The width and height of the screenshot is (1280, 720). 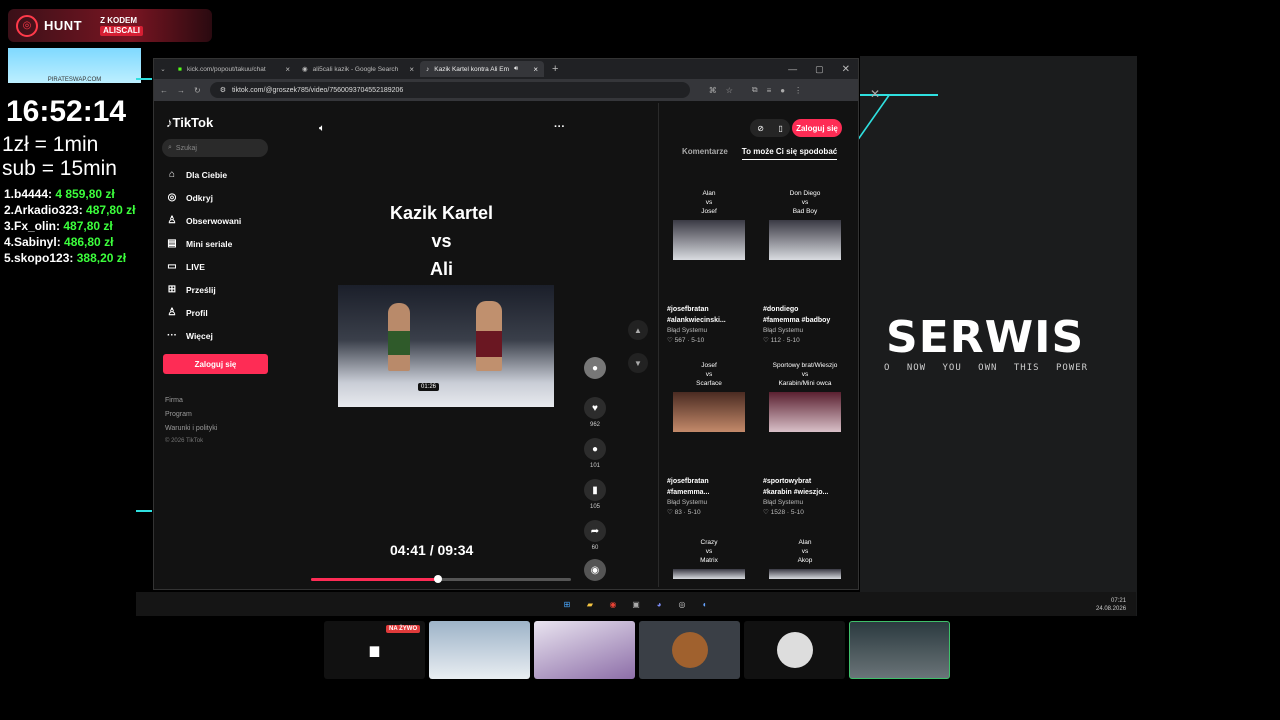 What do you see at coordinates (755, 90) in the screenshot?
I see `extensions-icon: ⧉` at bounding box center [755, 90].